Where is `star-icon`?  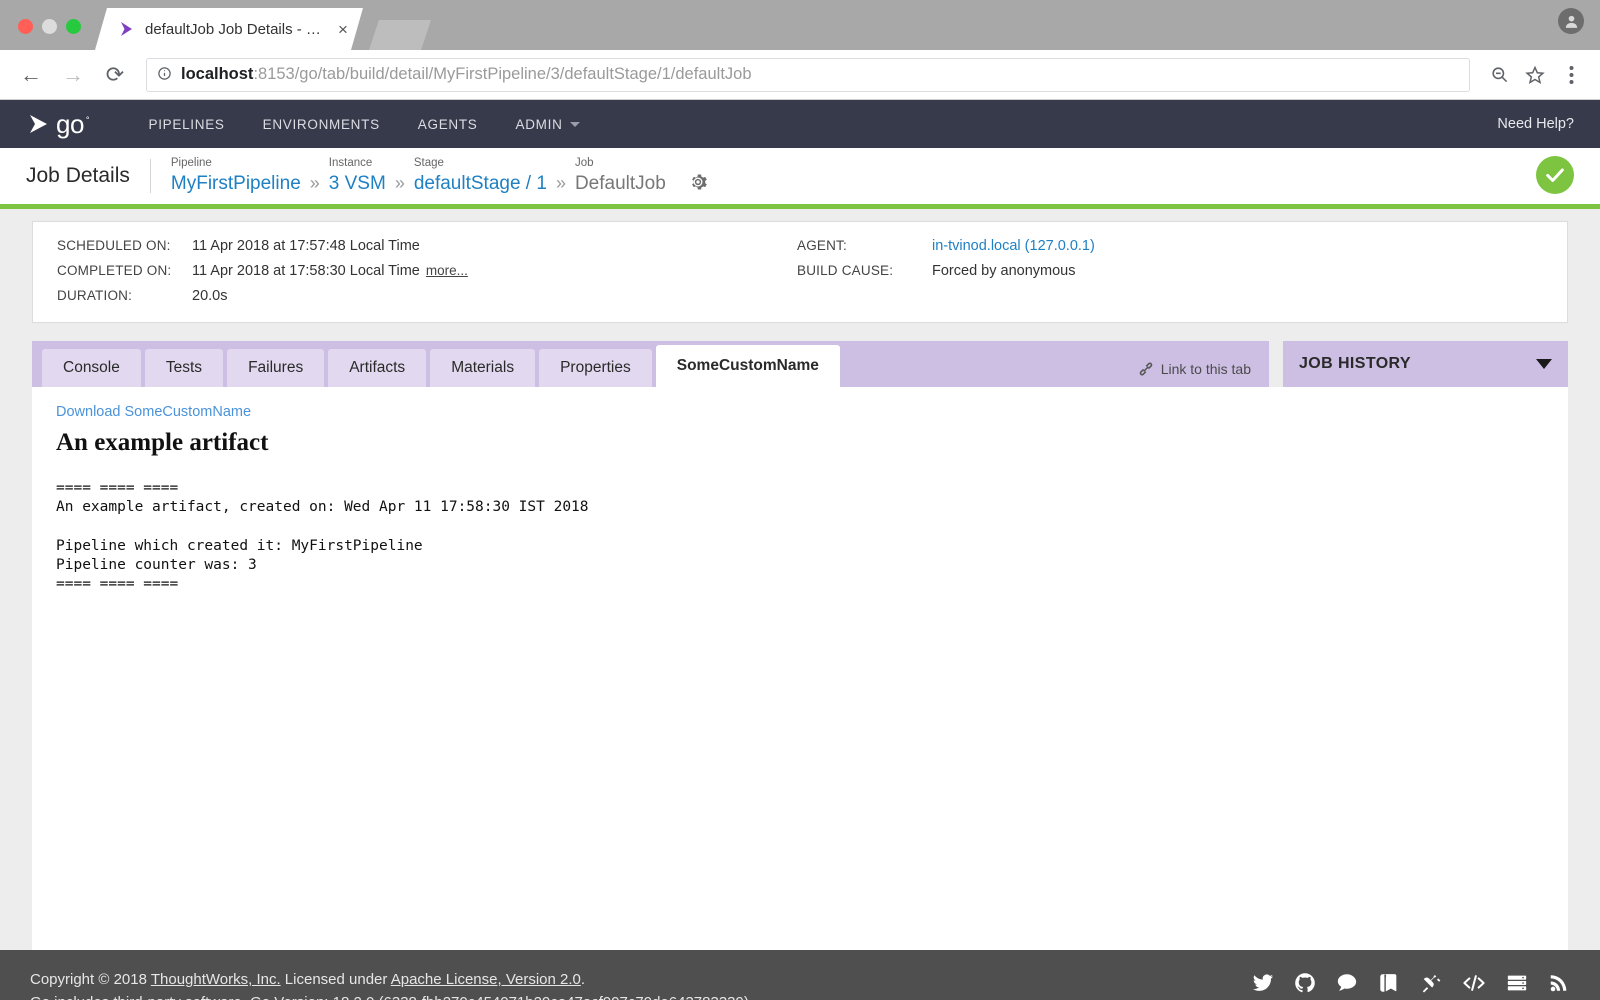
star-icon is located at coordinates (1535, 75).